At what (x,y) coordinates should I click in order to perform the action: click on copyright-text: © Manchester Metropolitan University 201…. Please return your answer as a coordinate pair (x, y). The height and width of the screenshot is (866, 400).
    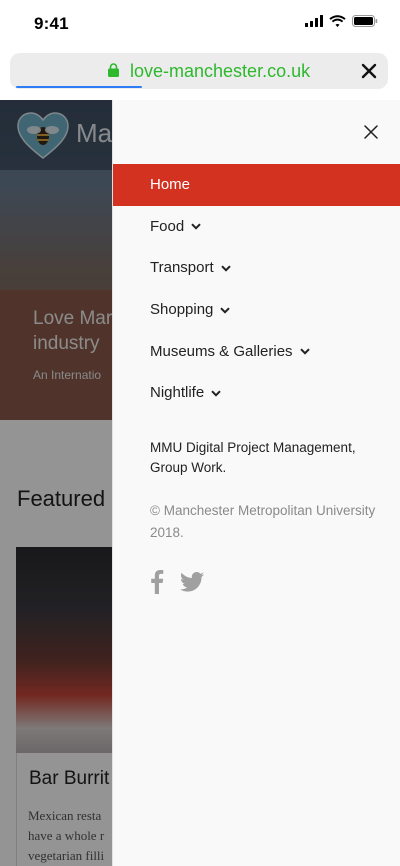
    Looking at the image, I should click on (263, 521).